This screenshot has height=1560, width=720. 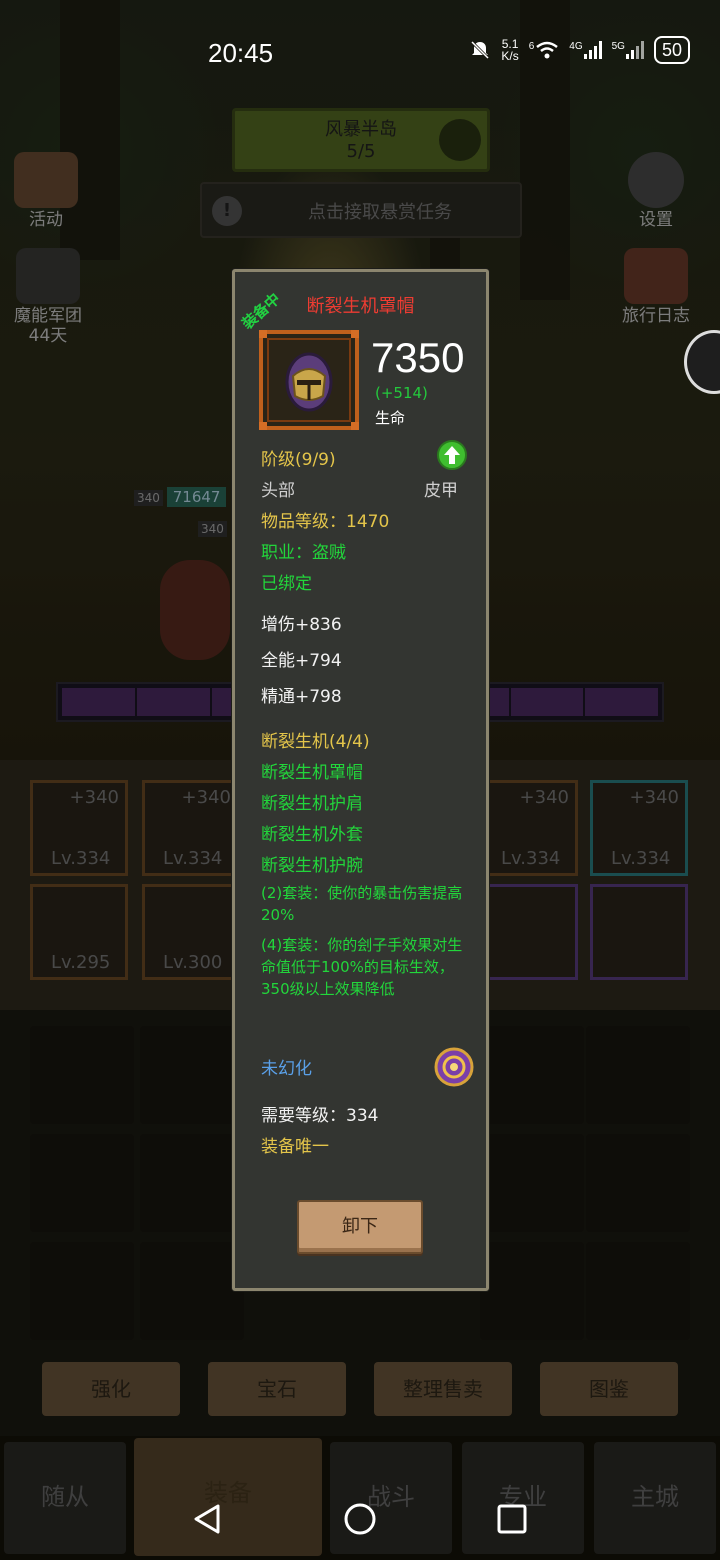 I want to click on item-slot: 头部, so click(x=278, y=491).